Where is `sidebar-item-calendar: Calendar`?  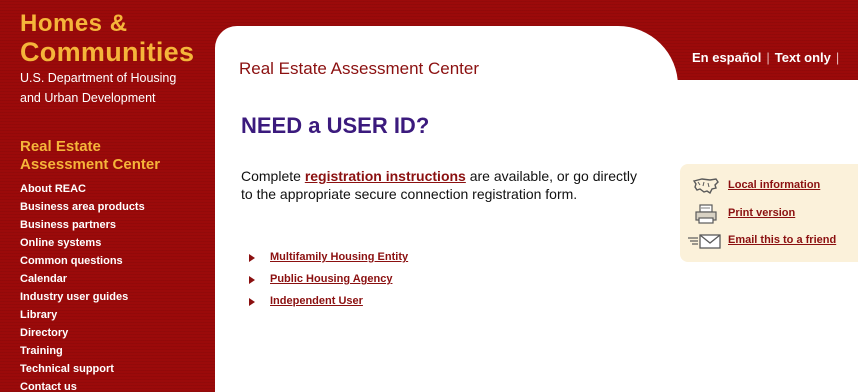
sidebar-item-calendar: Calendar is located at coordinates (82, 278).